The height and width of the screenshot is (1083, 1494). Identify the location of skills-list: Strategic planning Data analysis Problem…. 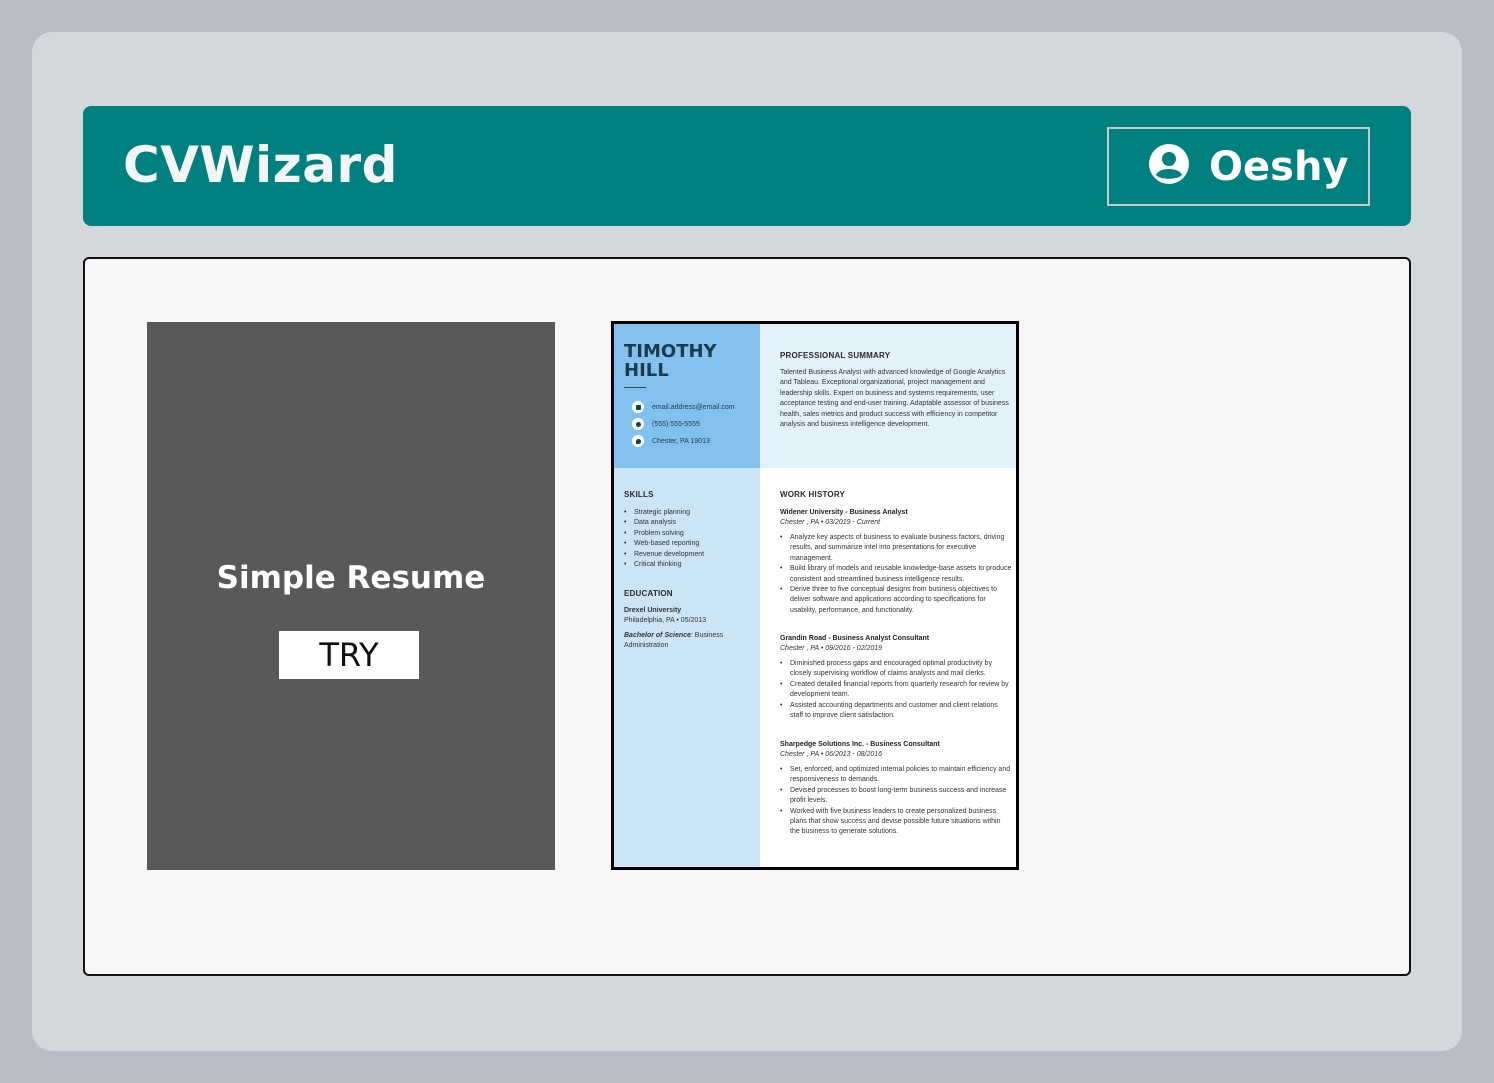
(689, 539).